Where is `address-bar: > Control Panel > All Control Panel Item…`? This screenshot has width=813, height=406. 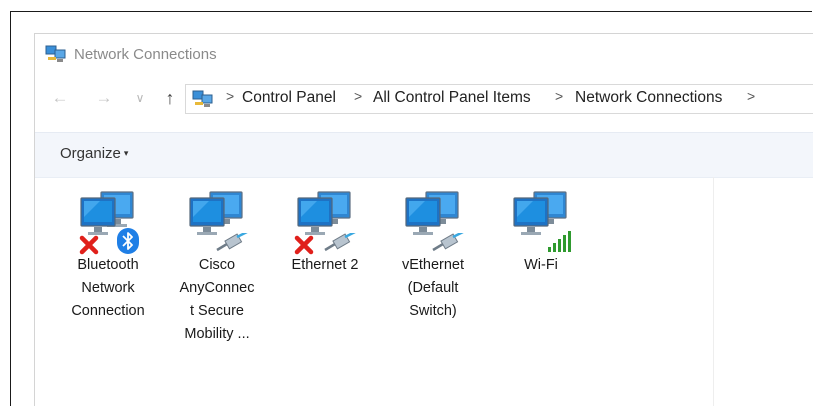 address-bar: > Control Panel > All Control Panel Item… is located at coordinates (499, 99).